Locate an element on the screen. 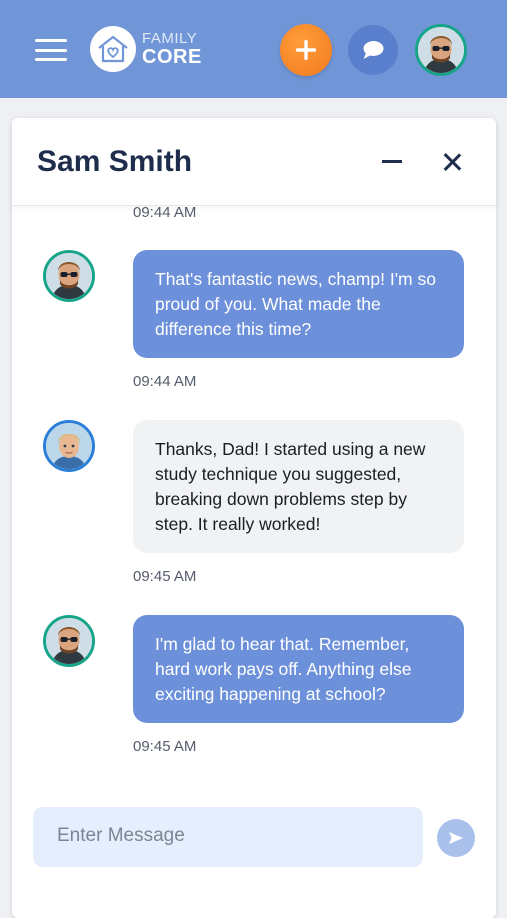  send-arrow-icon is located at coordinates (456, 838).